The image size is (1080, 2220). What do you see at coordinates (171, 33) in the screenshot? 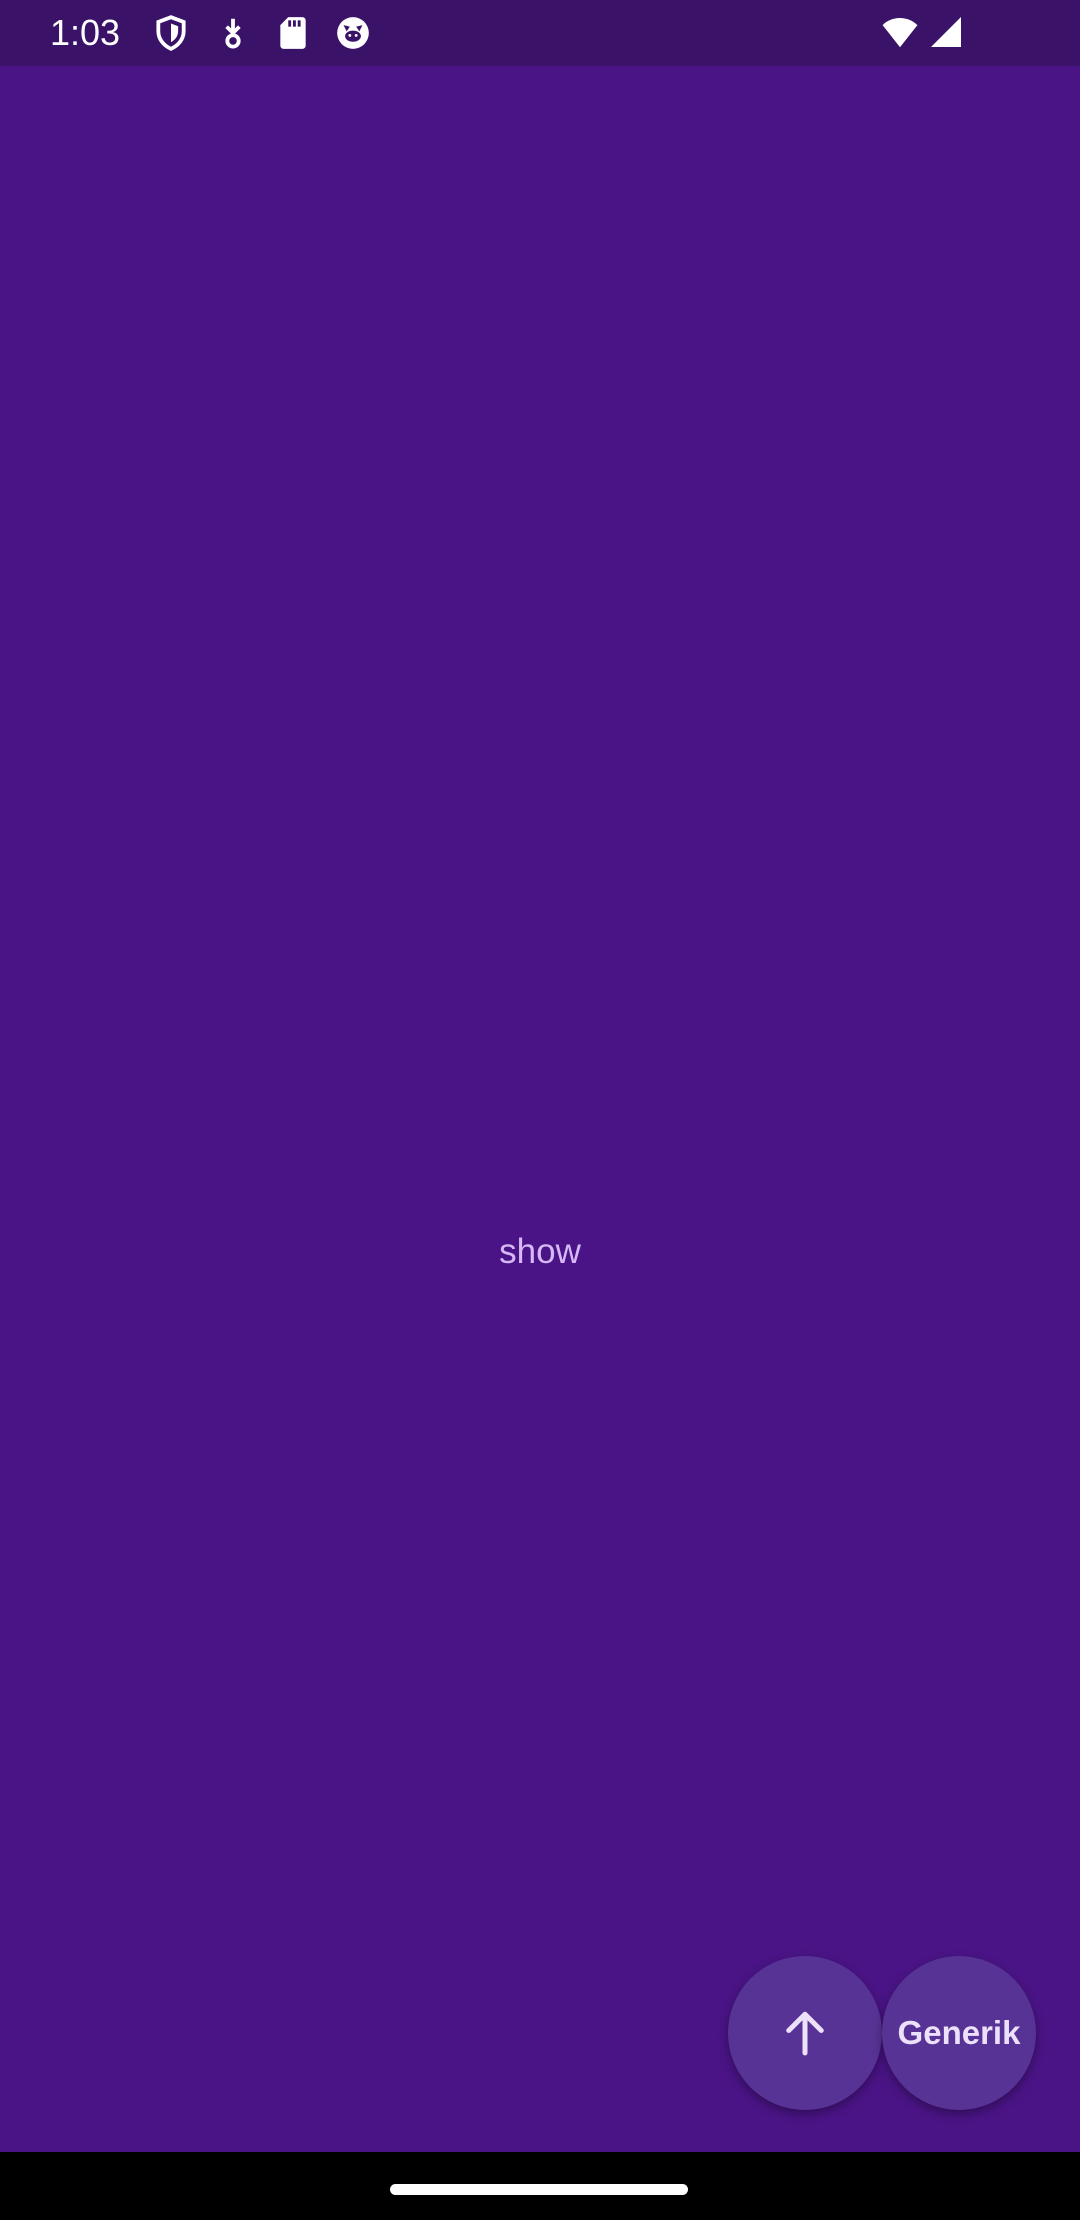
I see `shield-icon` at bounding box center [171, 33].